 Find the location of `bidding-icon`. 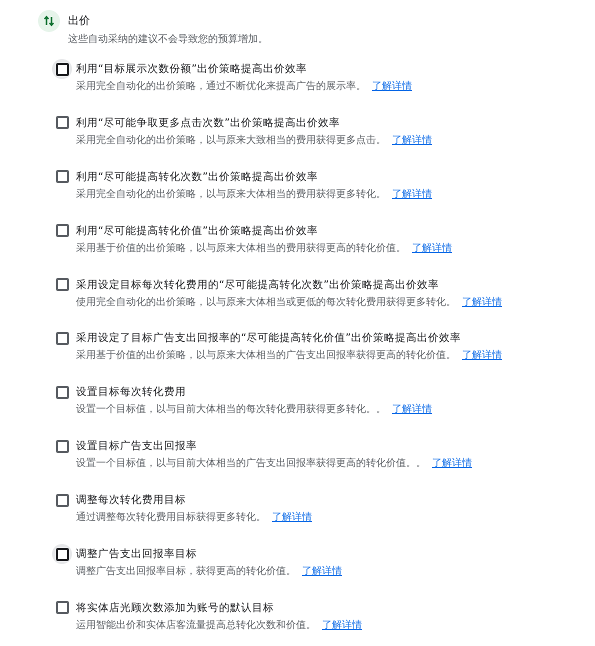

bidding-icon is located at coordinates (49, 21).